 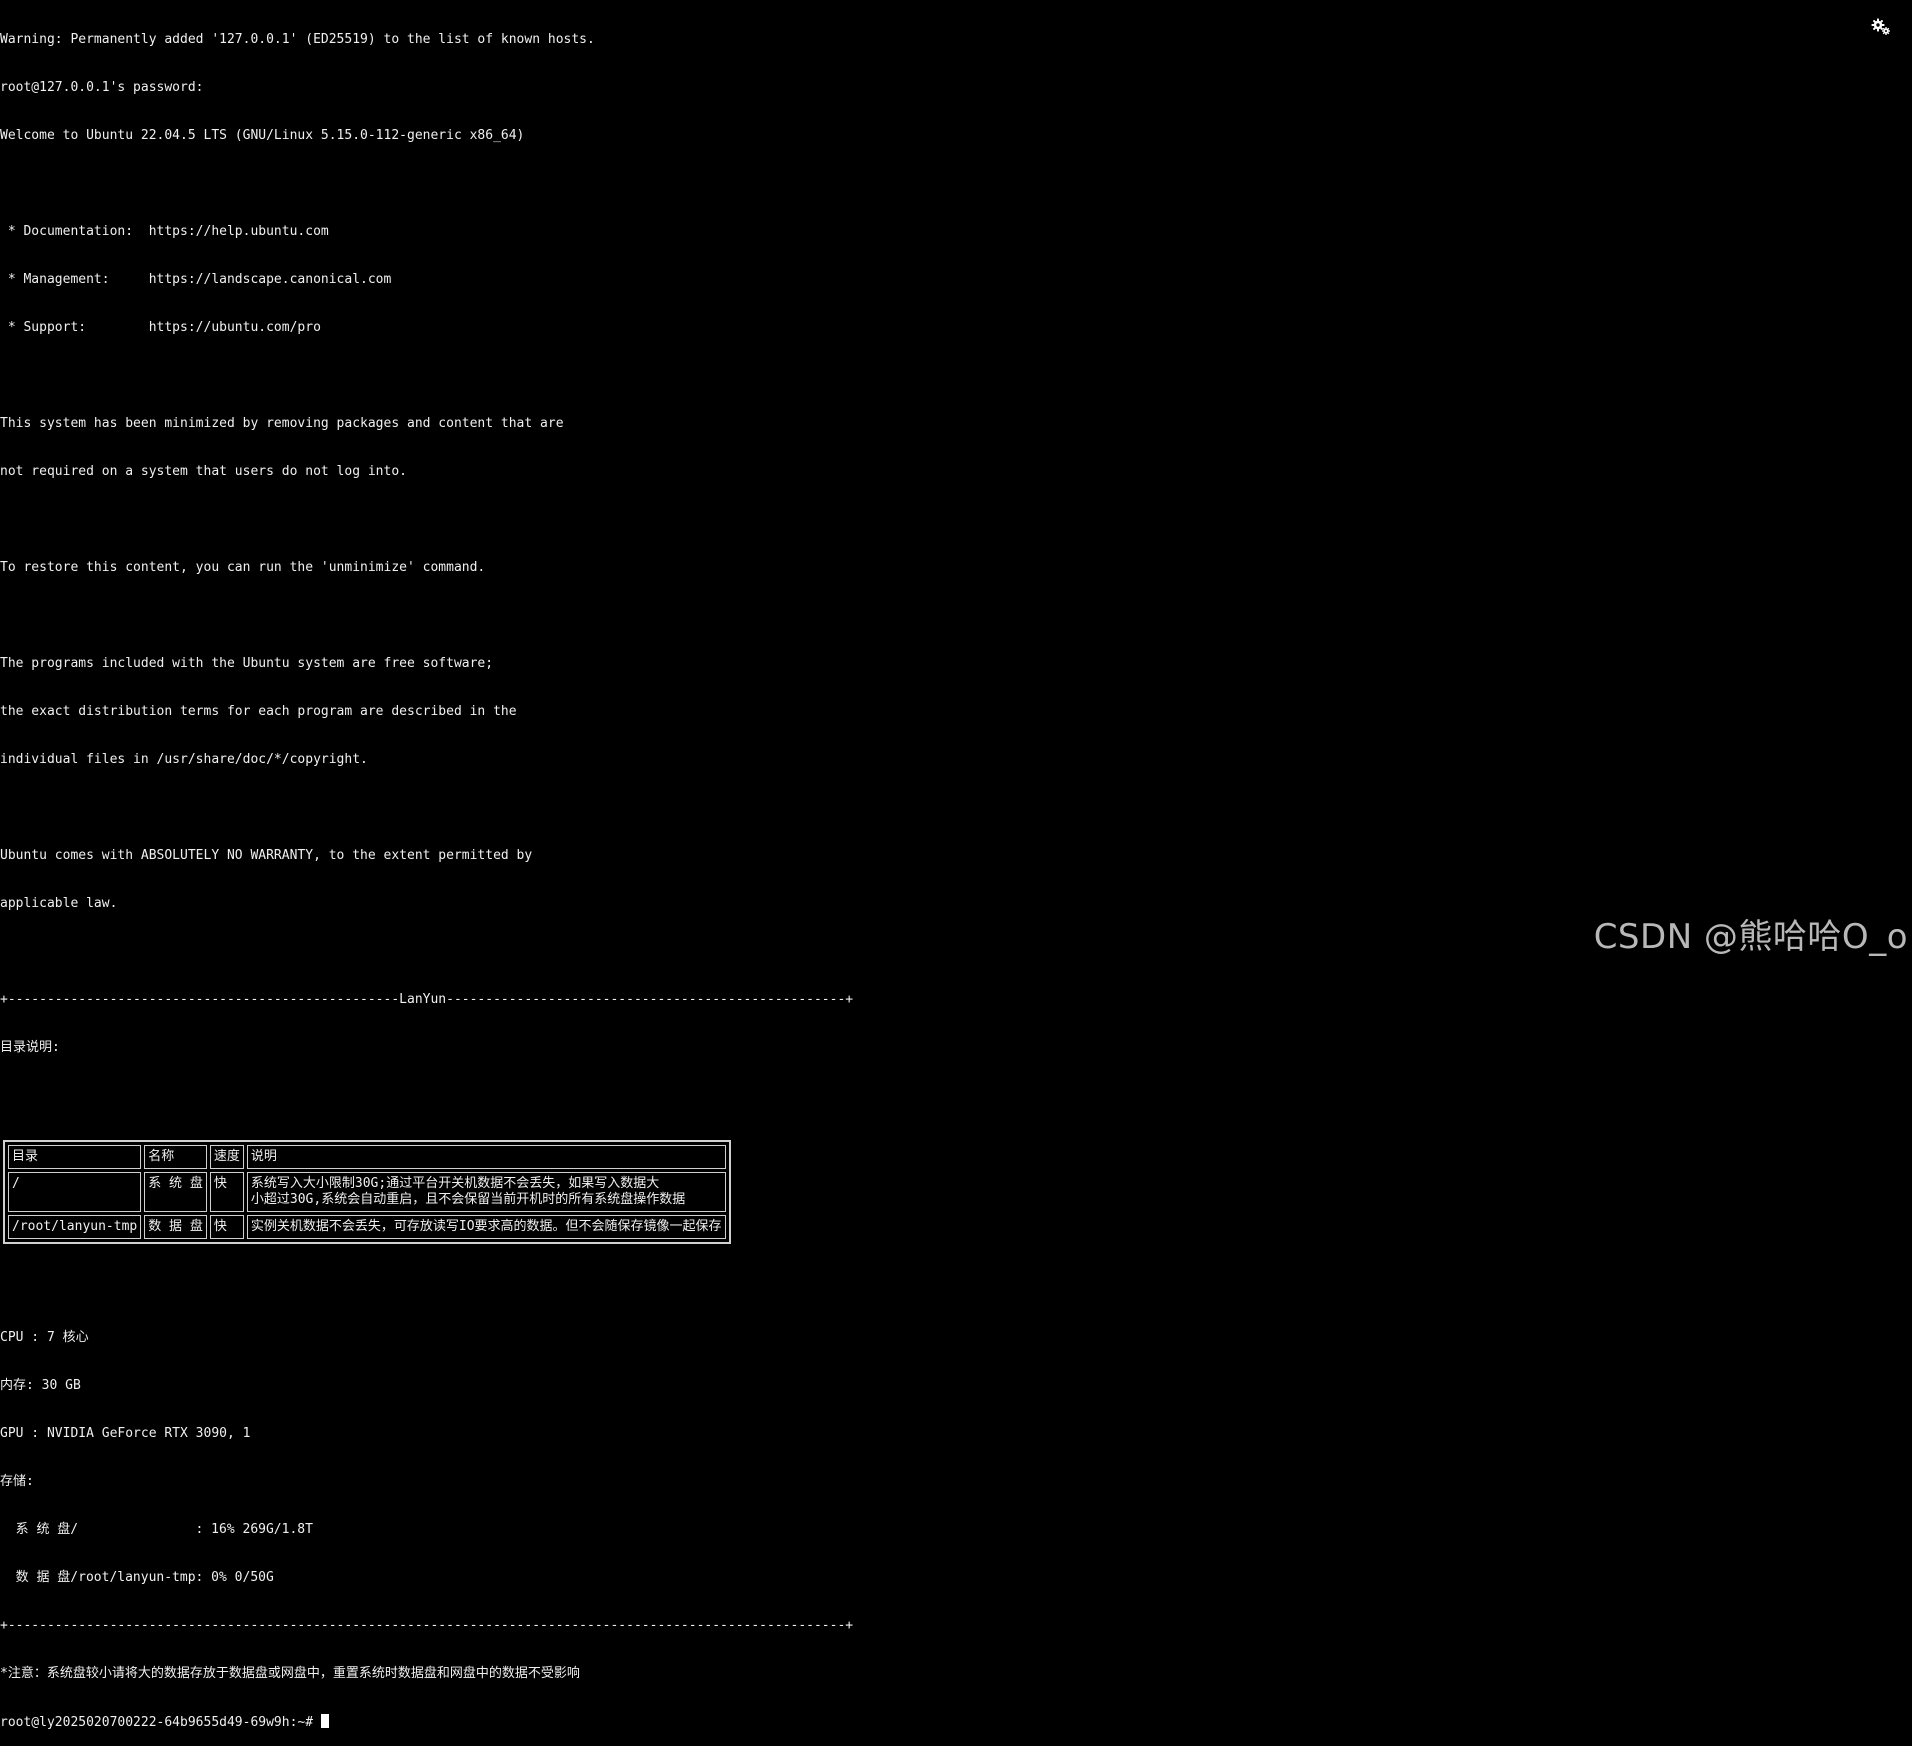 What do you see at coordinates (156, 1529) in the screenshot?
I see `terminal-line: 系 统 盘/ : 16% 269G/1.8T` at bounding box center [156, 1529].